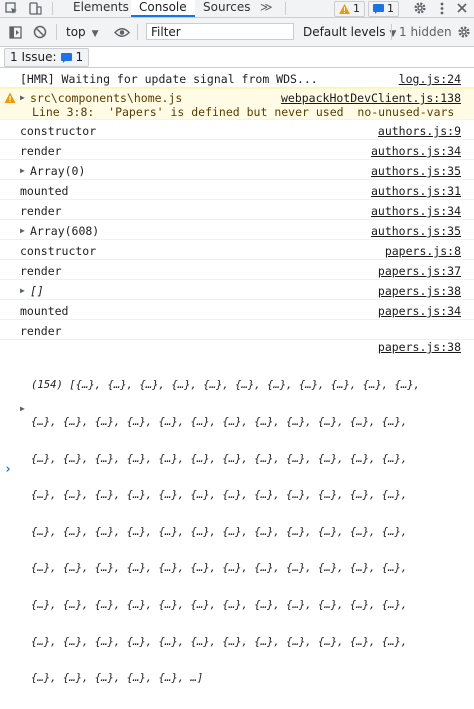 The height and width of the screenshot is (709, 474). I want to click on kebab-menu-icon, so click(442, 8).